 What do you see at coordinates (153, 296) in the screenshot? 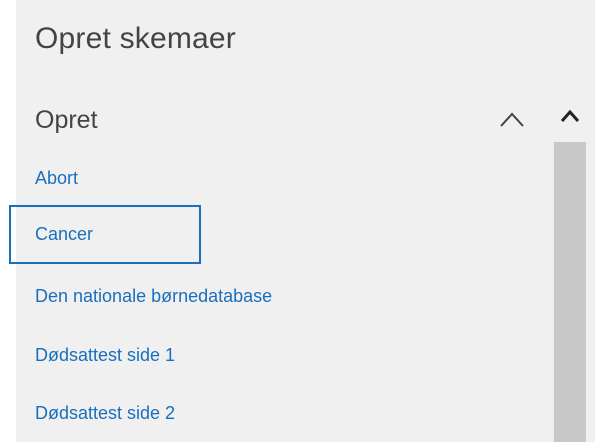
I see `form-item-den-nationale-bornedatabase: Den nationale børnedatabase` at bounding box center [153, 296].